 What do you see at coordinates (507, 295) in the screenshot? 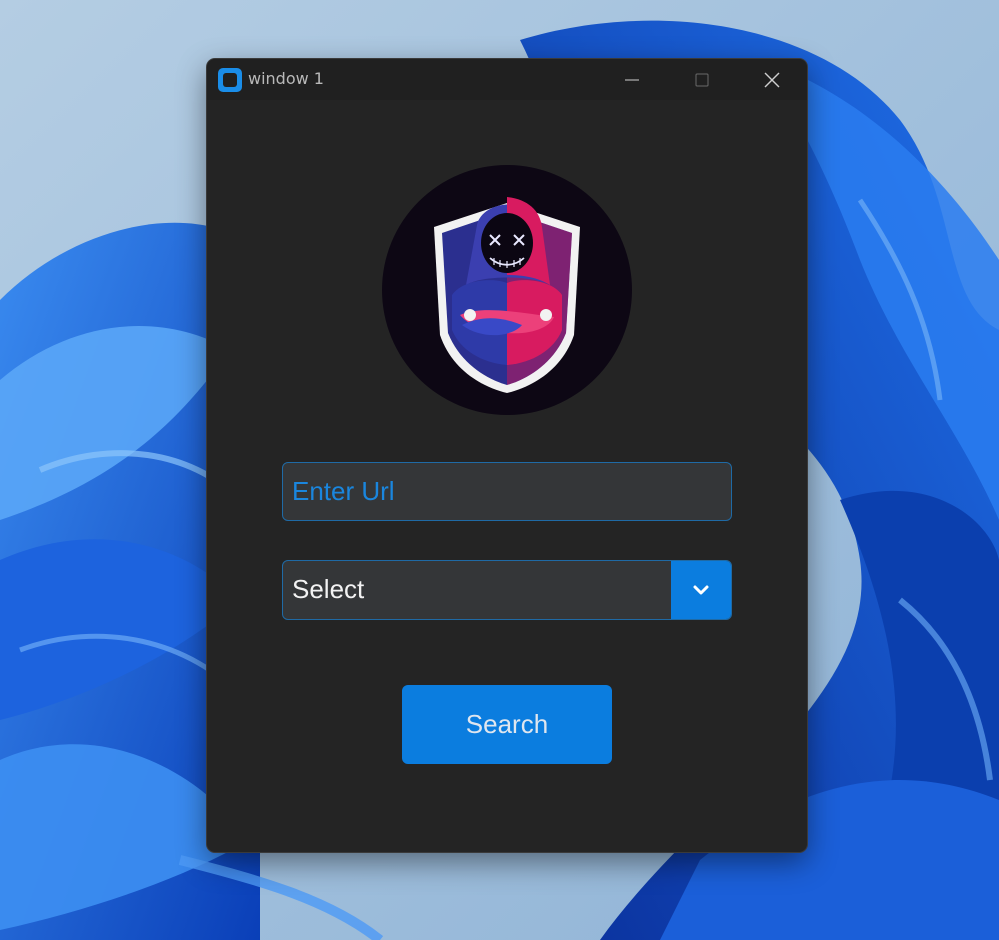
I see `hooded-figure-logo-icon` at bounding box center [507, 295].